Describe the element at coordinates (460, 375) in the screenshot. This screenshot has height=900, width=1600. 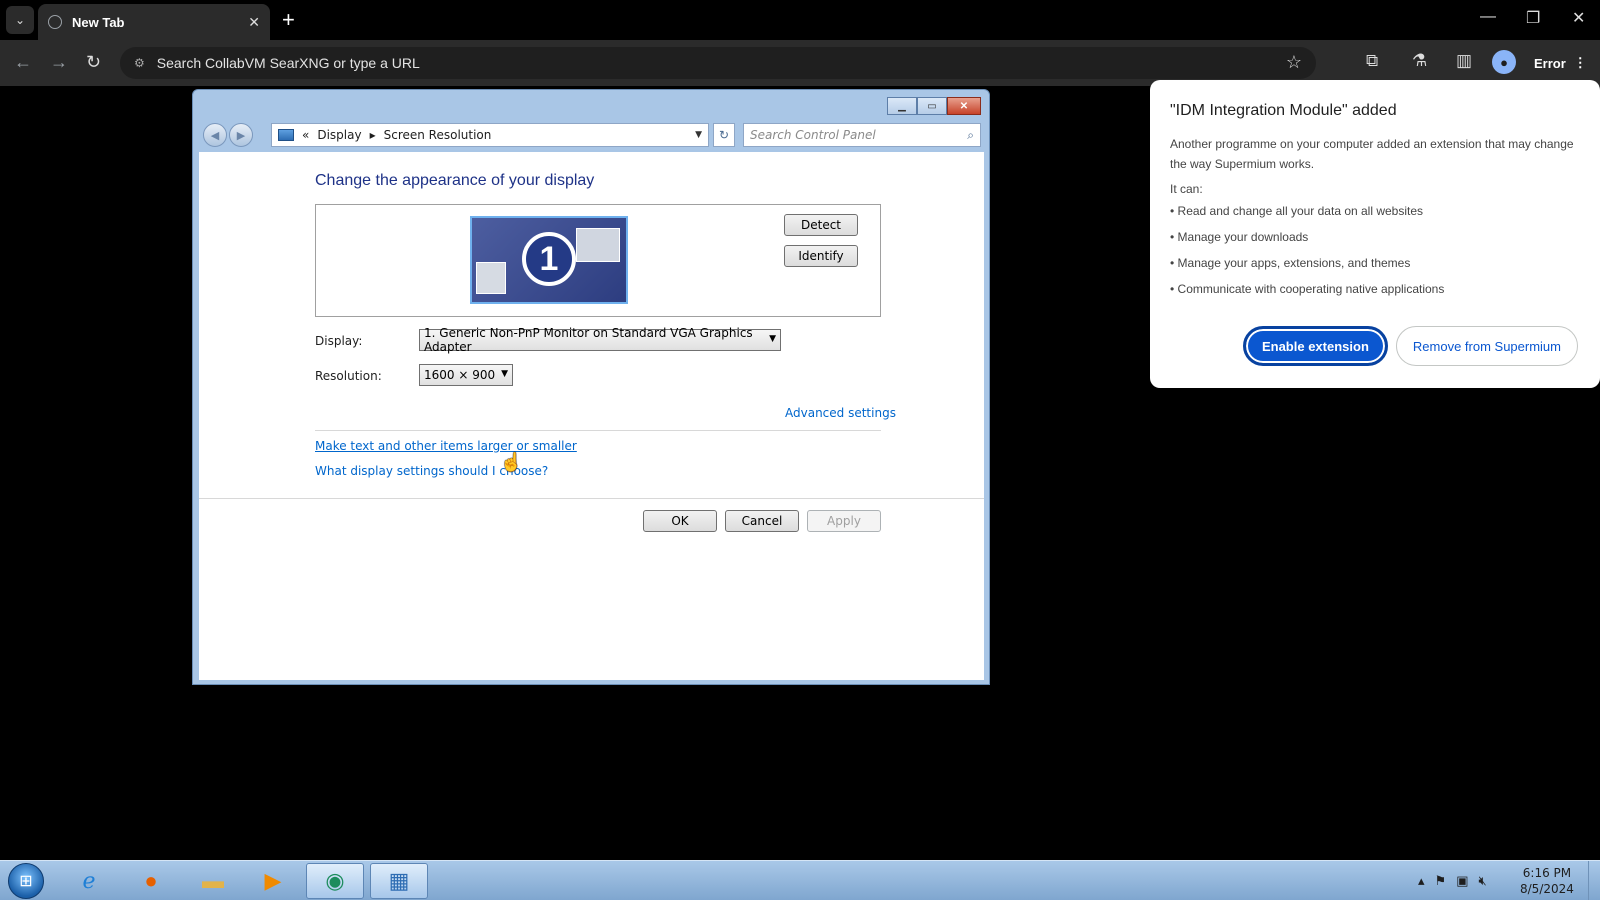
I see `resolution-select-value: 1600 × 900` at that location.